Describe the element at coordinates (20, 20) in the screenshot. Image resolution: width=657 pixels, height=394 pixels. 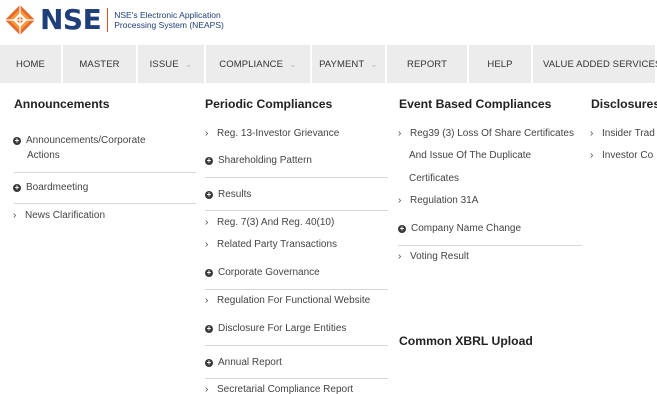
I see `nse-logo-icon` at that location.